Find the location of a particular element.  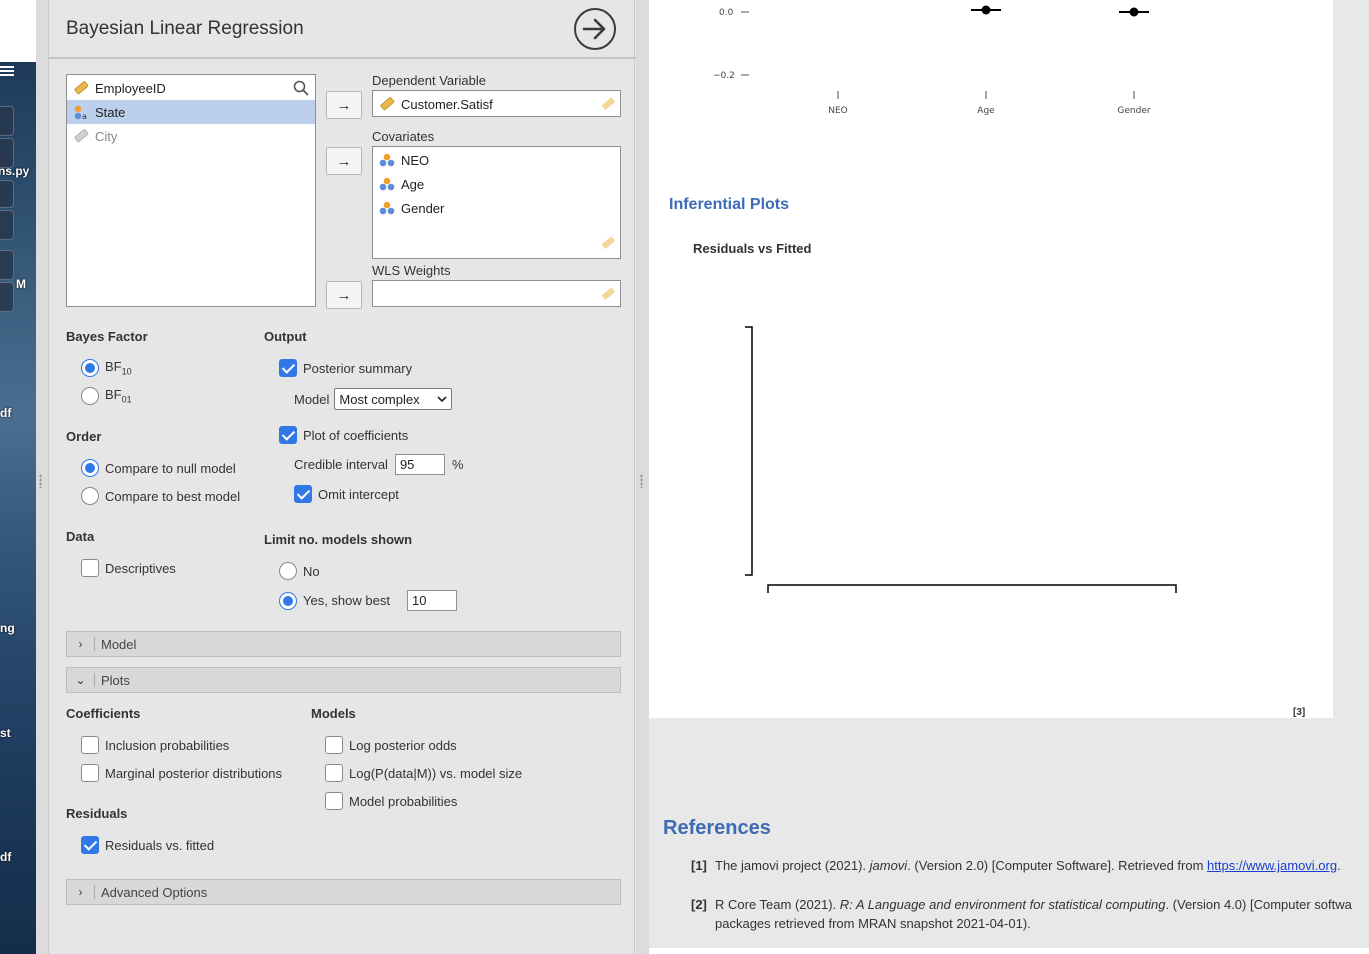

advanced-section-header: › Advanced Options is located at coordinates (343, 892).